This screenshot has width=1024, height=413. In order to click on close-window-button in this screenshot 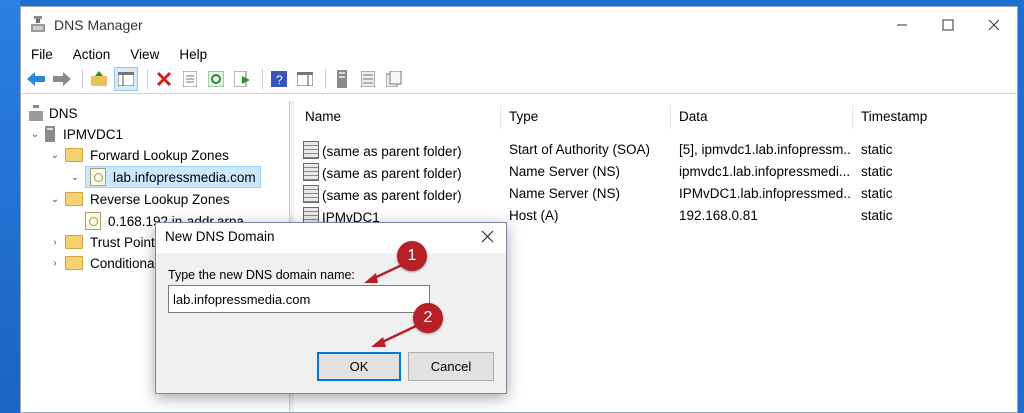, I will do `click(994, 25)`.